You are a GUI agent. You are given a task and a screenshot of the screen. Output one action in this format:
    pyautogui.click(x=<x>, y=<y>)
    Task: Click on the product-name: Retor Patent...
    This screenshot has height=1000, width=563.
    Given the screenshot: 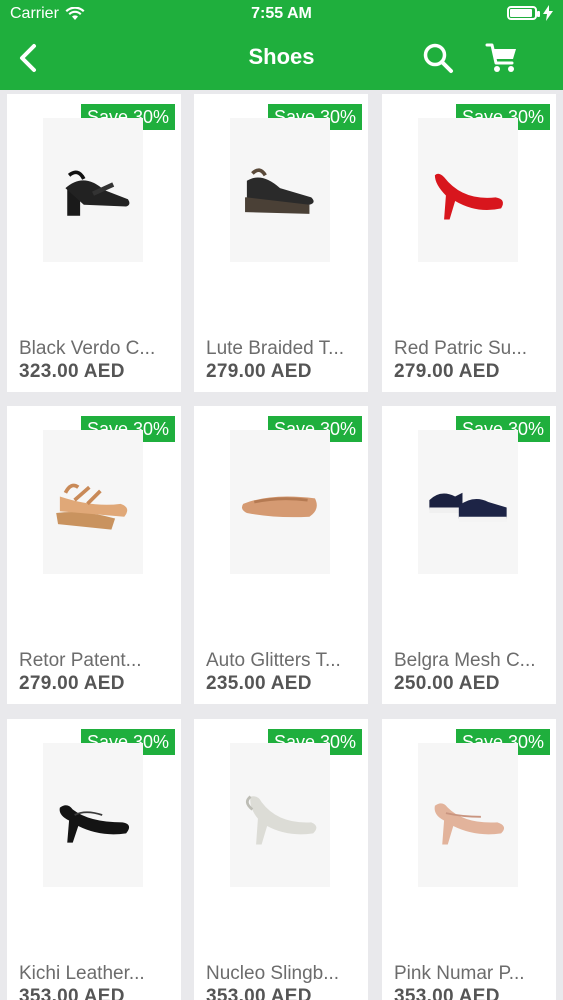 What is the action you would take?
    pyautogui.click(x=80, y=660)
    